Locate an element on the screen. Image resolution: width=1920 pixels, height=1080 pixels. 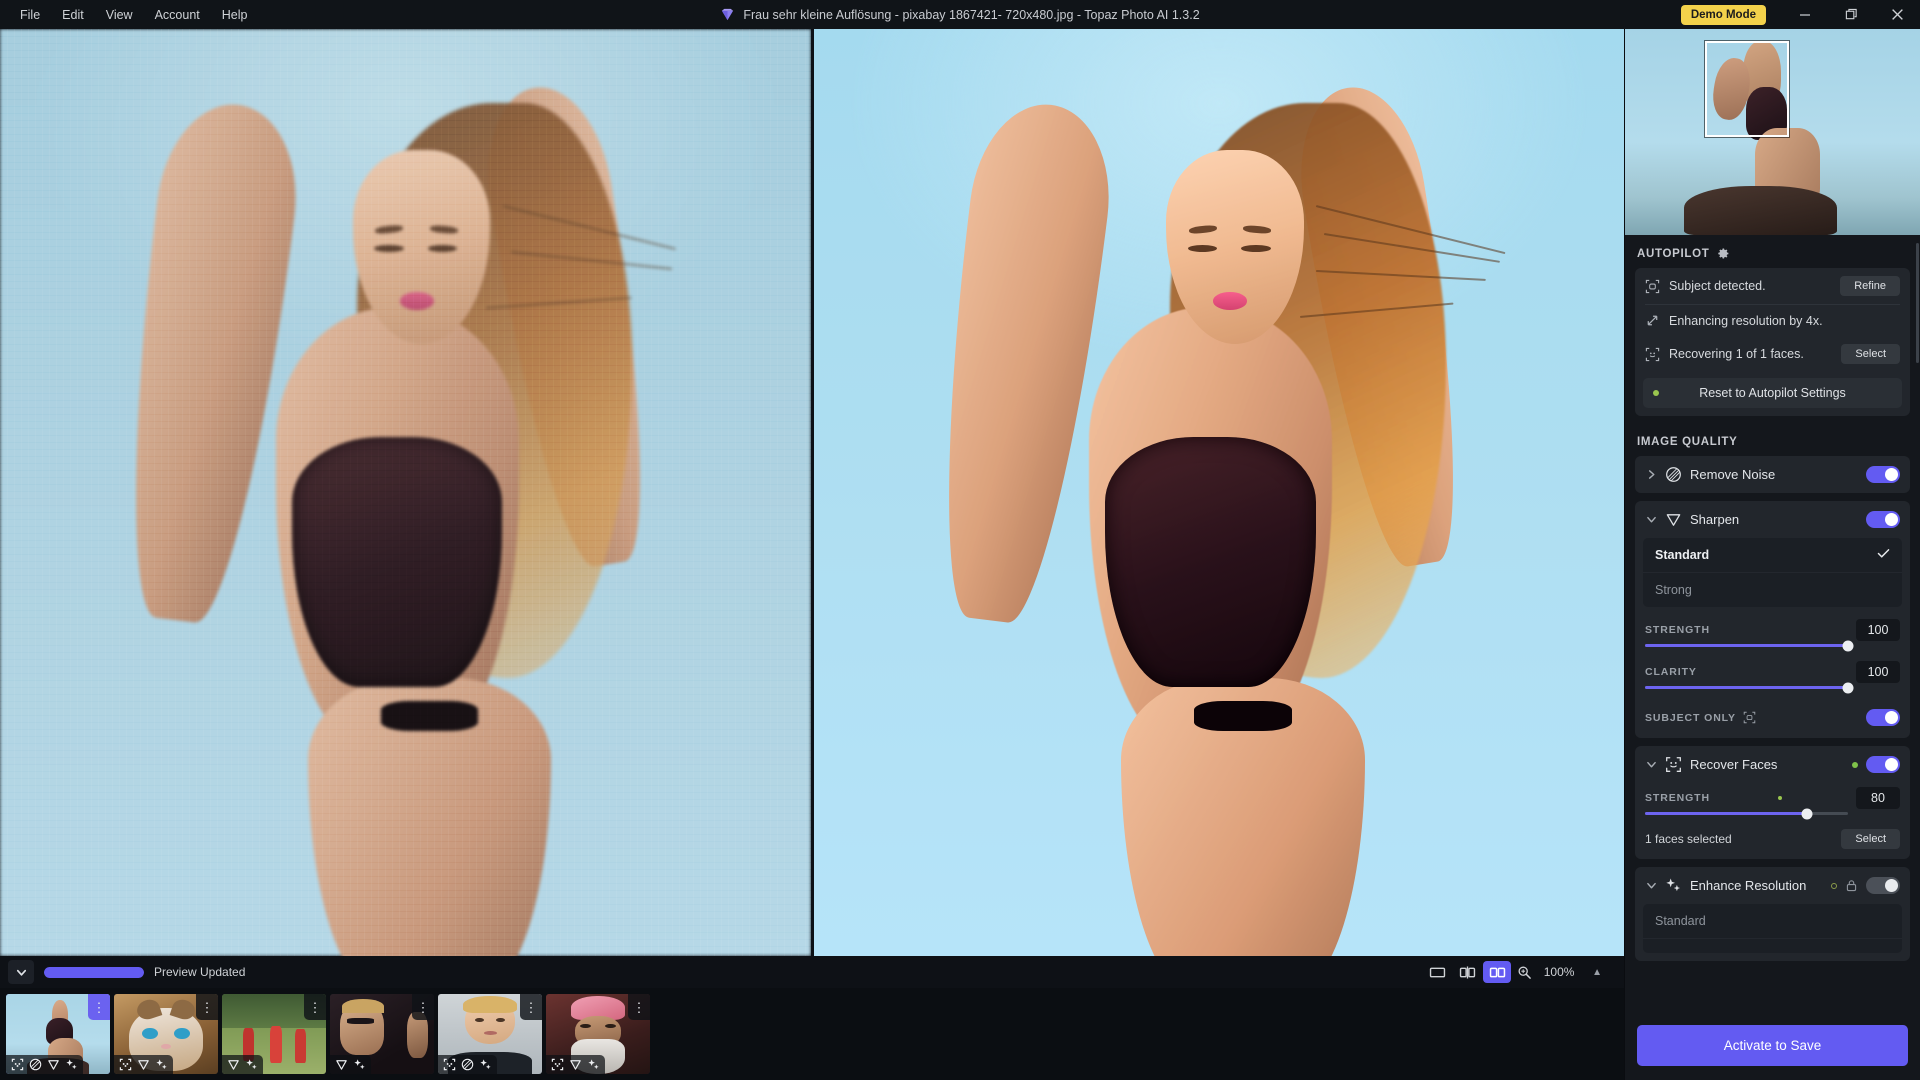
single-pane-icon is located at coordinates (1437, 972).